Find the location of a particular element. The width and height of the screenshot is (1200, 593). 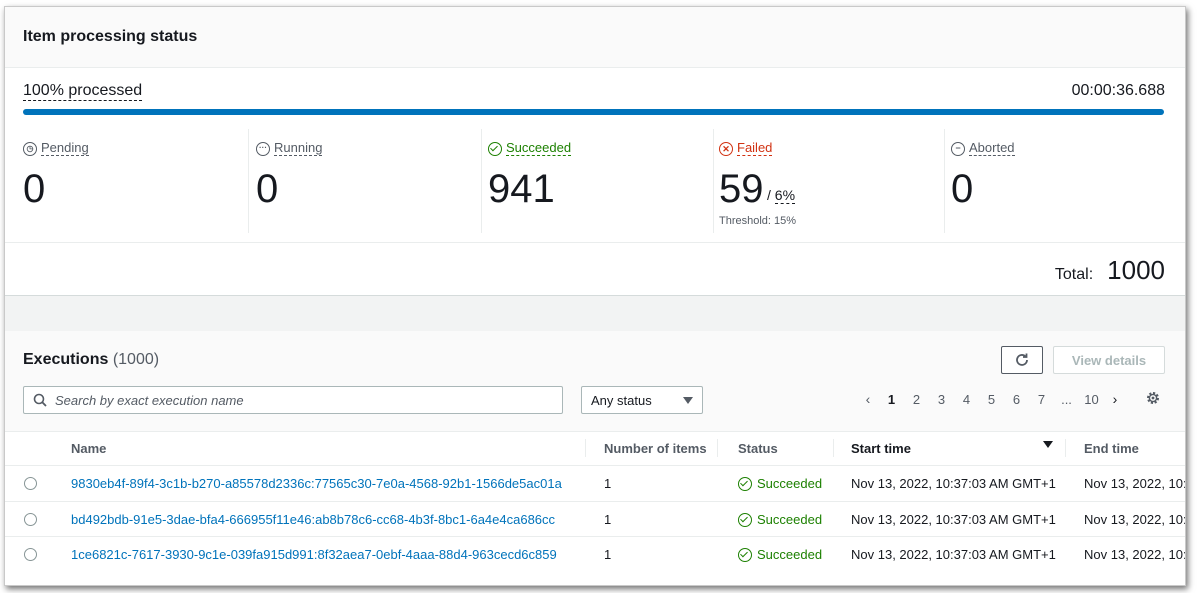

stat-failed-label: ✕ Failed is located at coordinates (746, 148).